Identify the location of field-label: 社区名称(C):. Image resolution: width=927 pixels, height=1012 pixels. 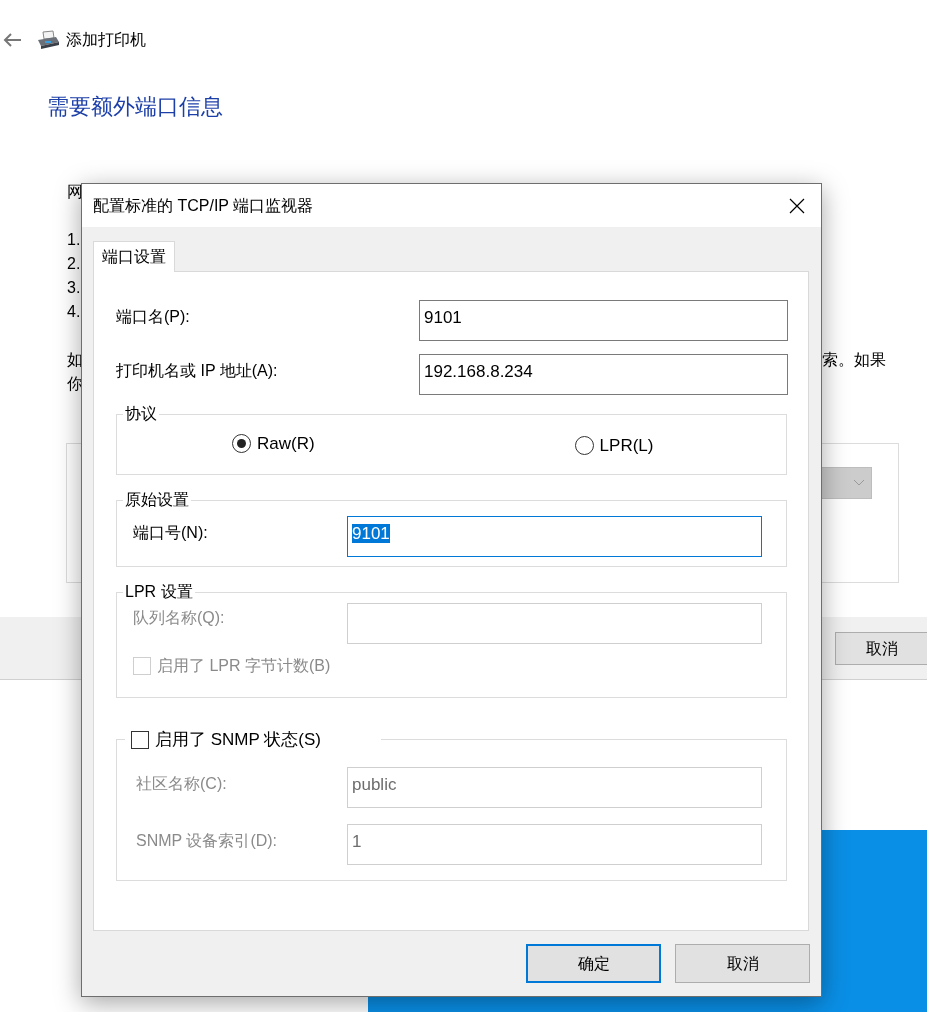
(182, 783).